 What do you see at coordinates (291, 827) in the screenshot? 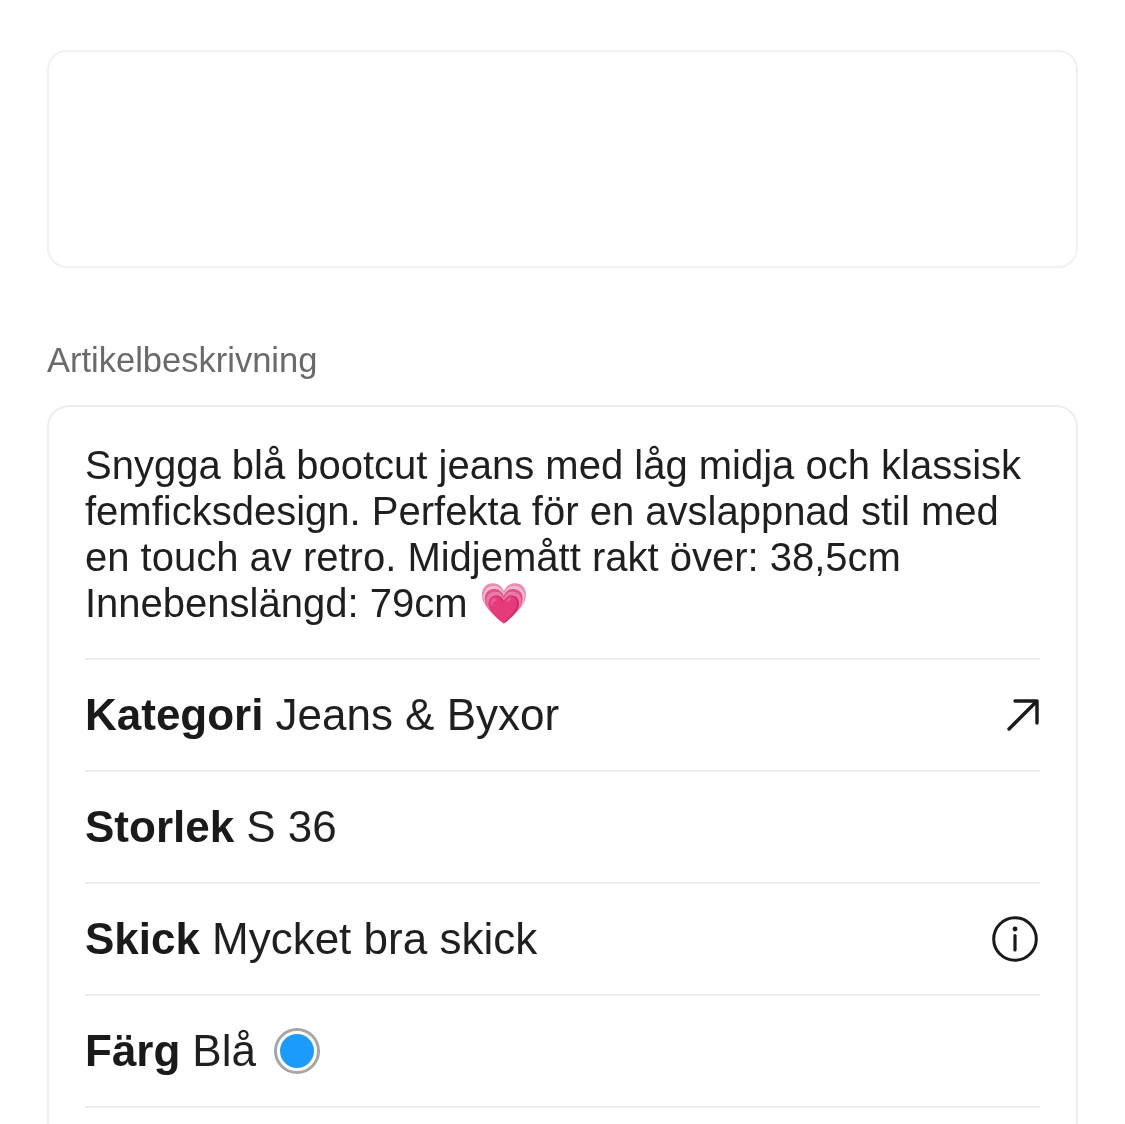
I see `detail-value: S 36` at bounding box center [291, 827].